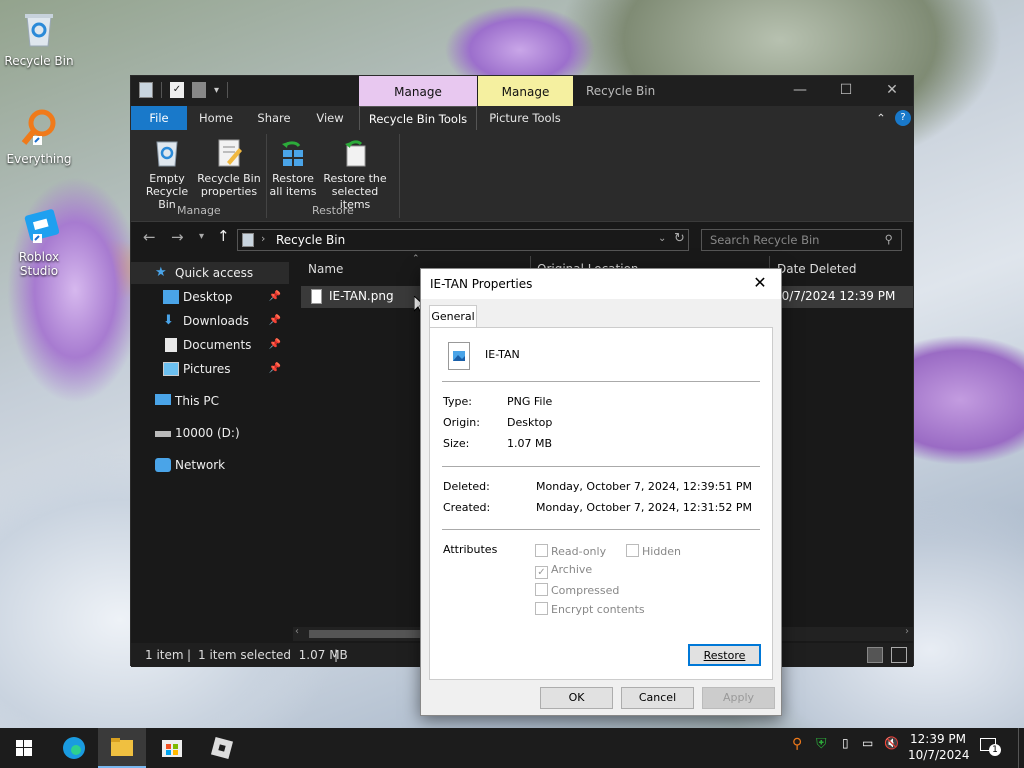 Image resolution: width=1024 pixels, height=768 pixels. Describe the element at coordinates (274, 118) in the screenshot. I see `tab-share: Share` at that location.